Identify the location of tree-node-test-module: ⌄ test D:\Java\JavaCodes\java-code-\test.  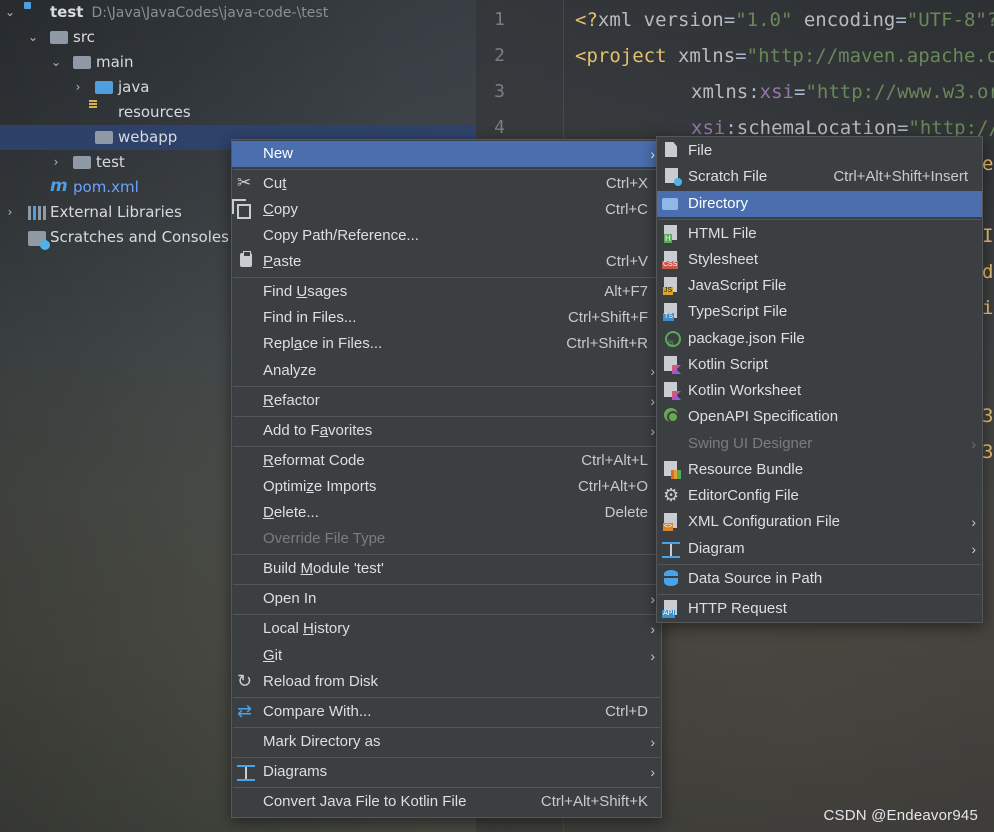
(238, 12).